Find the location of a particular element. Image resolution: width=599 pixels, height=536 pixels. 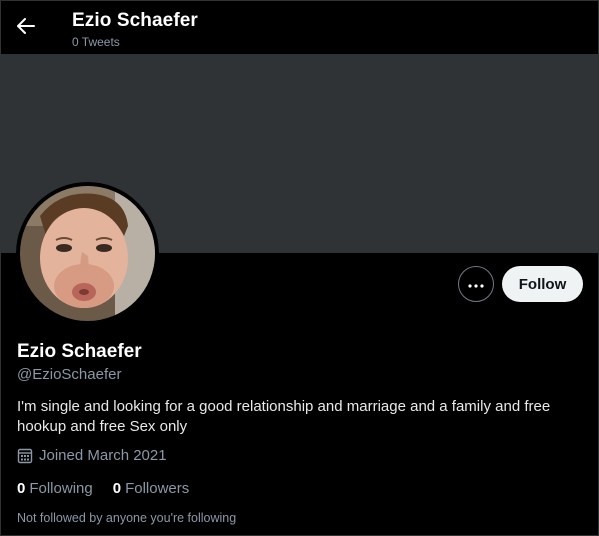

following-count: 0 is located at coordinates (21, 488).